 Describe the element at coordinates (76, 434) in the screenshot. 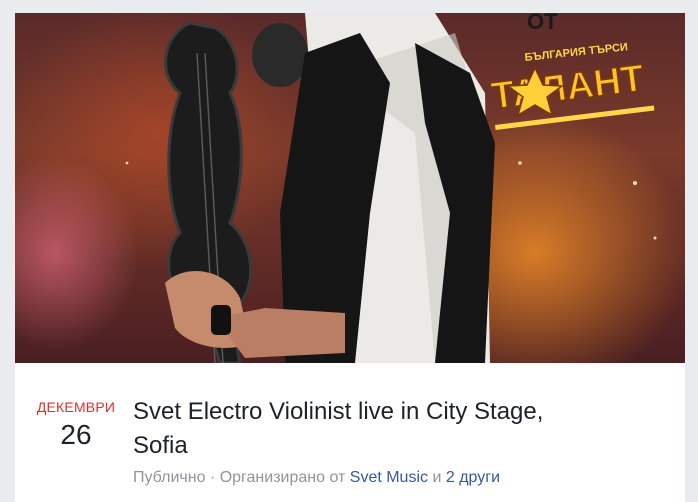

I see `event-date-day: 26` at that location.